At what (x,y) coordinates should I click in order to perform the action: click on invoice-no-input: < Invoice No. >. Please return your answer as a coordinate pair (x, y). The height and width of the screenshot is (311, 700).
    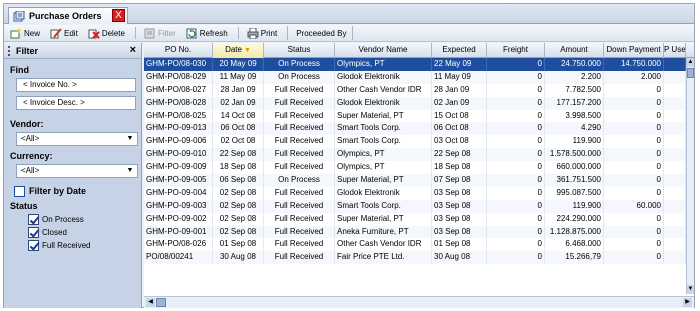
    Looking at the image, I should click on (76, 85).